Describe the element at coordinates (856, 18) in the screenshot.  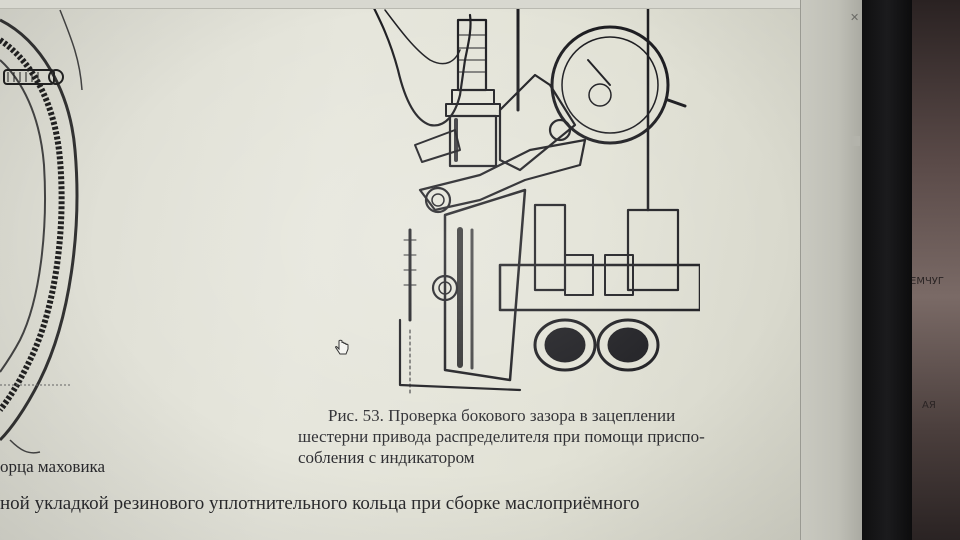
I see `close-icon: ✕` at that location.